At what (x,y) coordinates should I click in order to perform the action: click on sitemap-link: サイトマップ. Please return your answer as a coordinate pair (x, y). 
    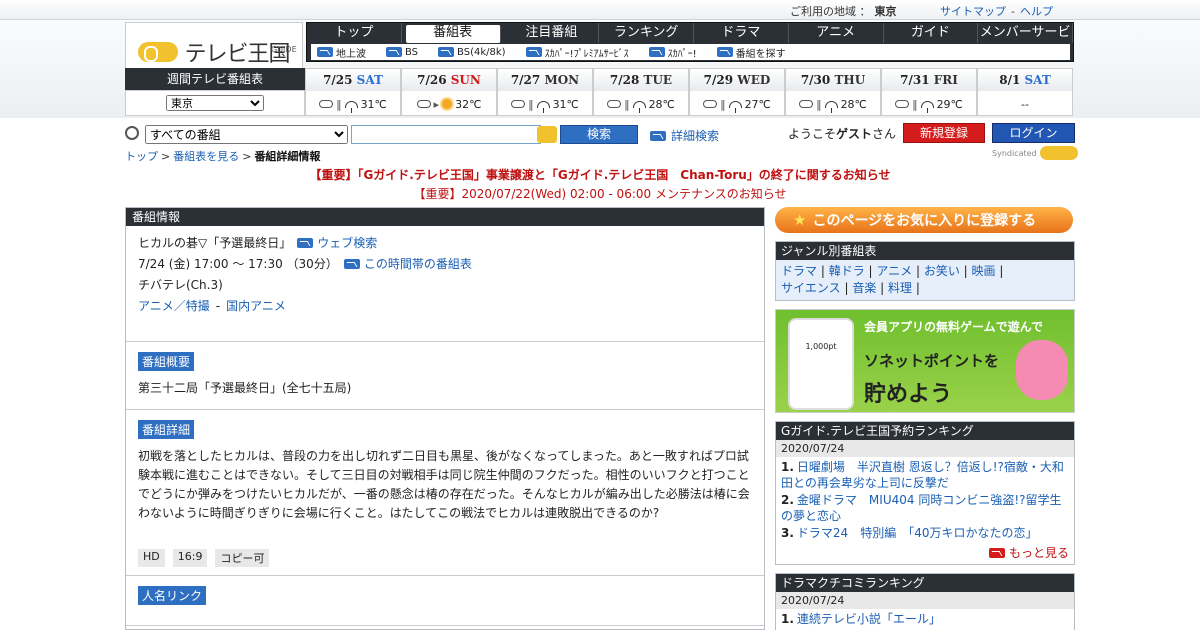
    Looking at the image, I should click on (973, 11).